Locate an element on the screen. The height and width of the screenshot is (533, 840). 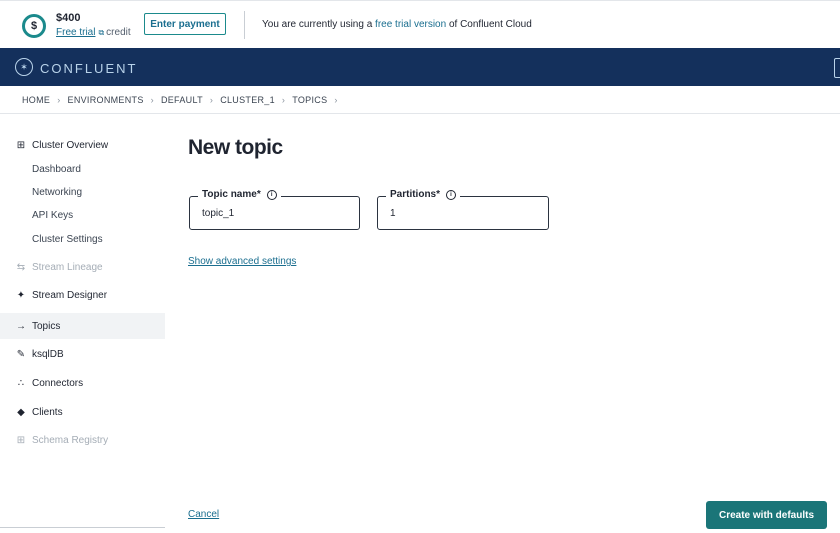
sidebar-item-label: Connectors is located at coordinates (58, 383).